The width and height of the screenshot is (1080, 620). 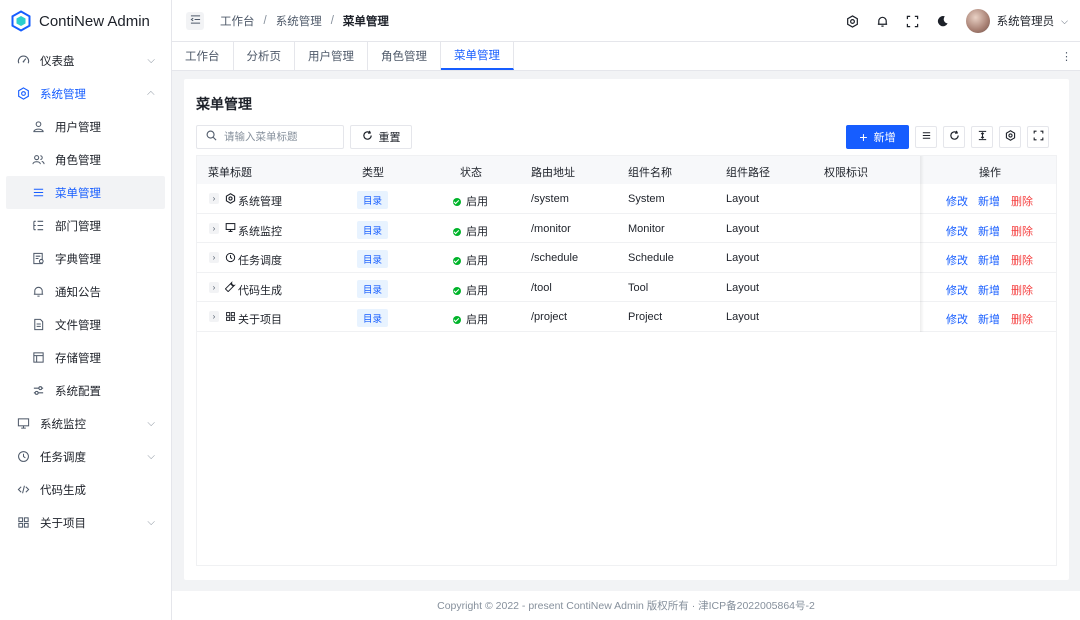 What do you see at coordinates (977, 21) in the screenshot?
I see `avatar` at bounding box center [977, 21].